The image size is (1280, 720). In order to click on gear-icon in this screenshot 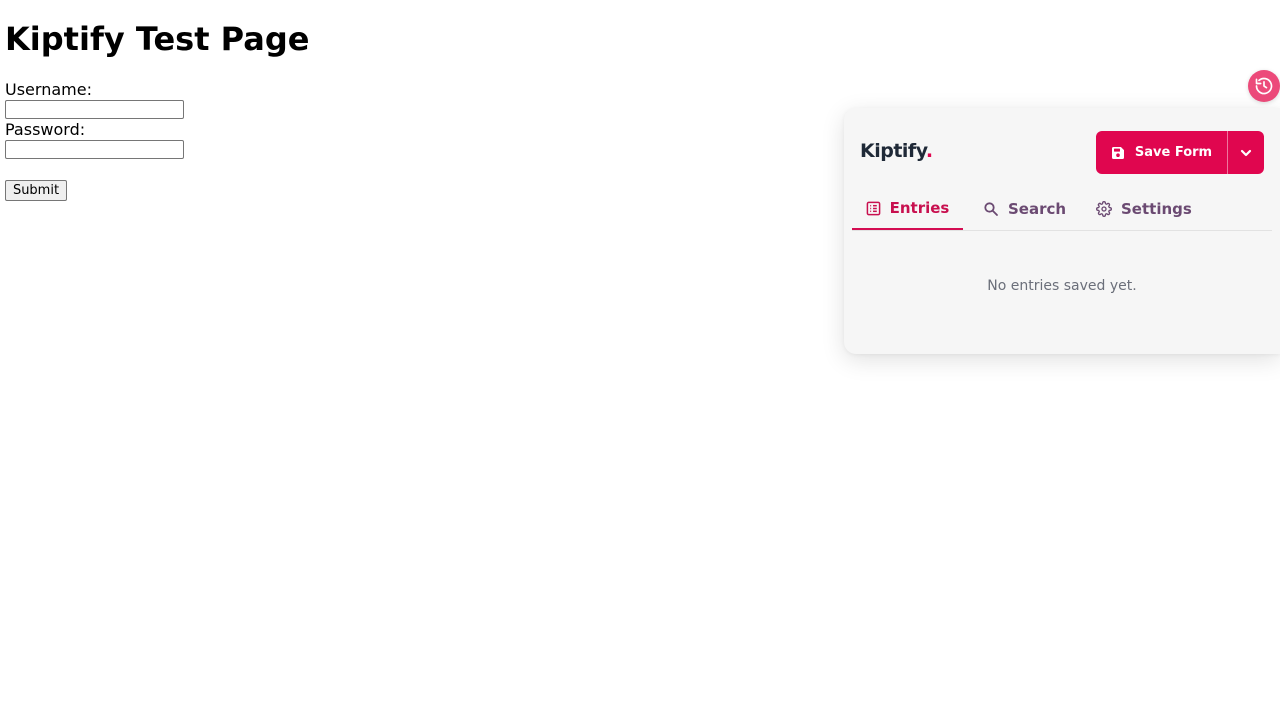, I will do `click(1104, 208)`.